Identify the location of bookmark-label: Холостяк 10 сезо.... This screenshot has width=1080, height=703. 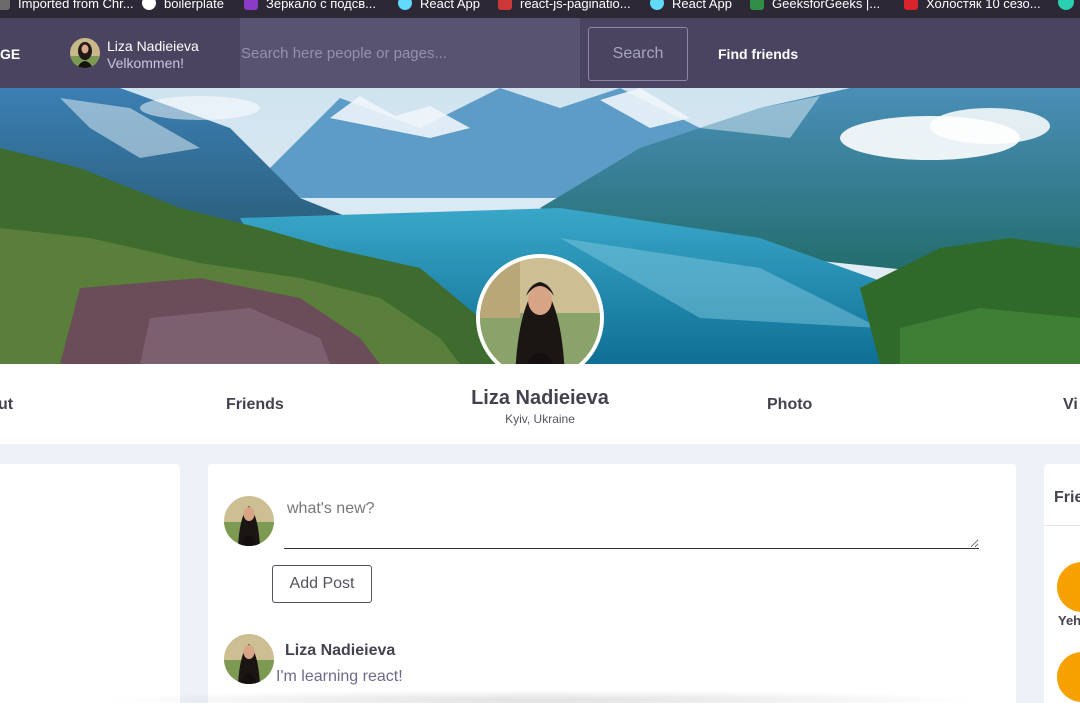
(983, 5).